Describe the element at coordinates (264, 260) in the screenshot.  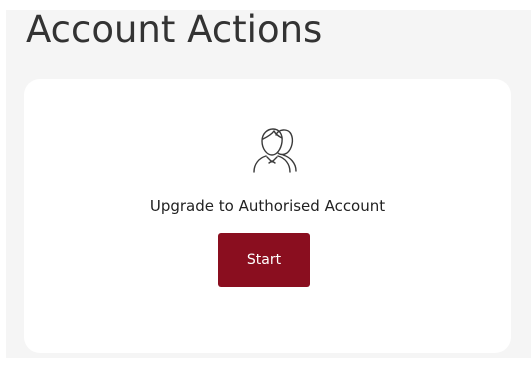
I see `start-button: Start` at that location.